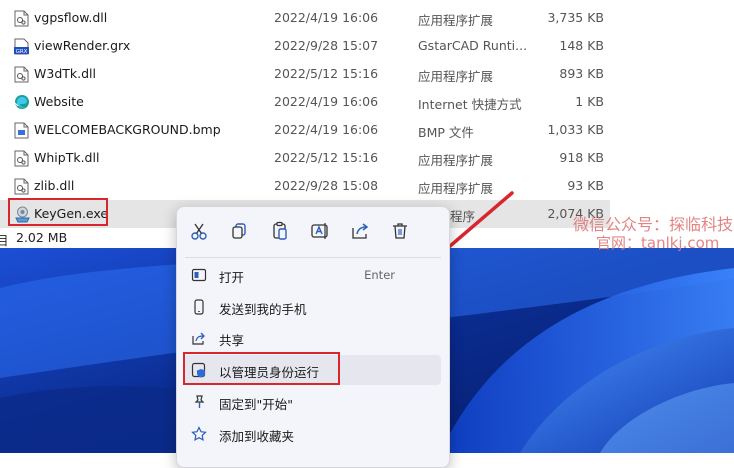  What do you see at coordinates (199, 402) in the screenshot?
I see `pin-icon` at bounding box center [199, 402].